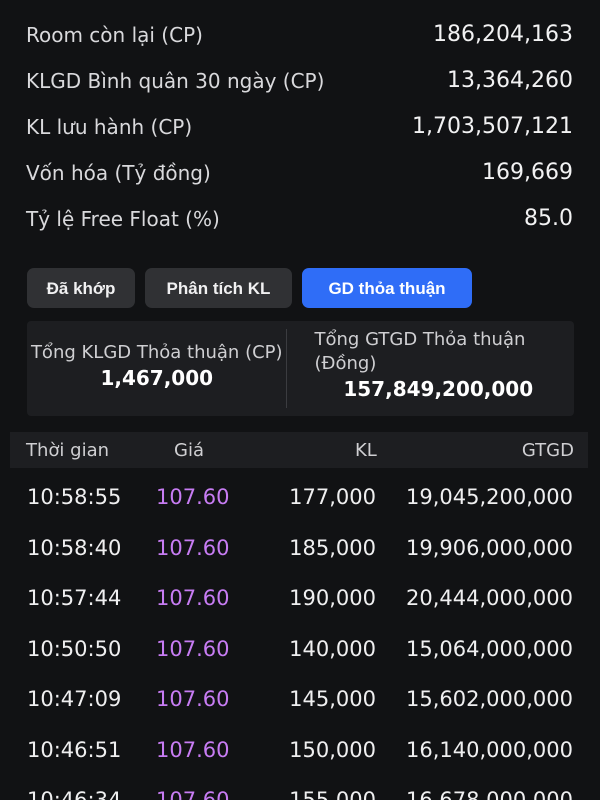 This screenshot has width=600, height=800. Describe the element at coordinates (527, 172) in the screenshot. I see `stat-value: 169,669` at that location.